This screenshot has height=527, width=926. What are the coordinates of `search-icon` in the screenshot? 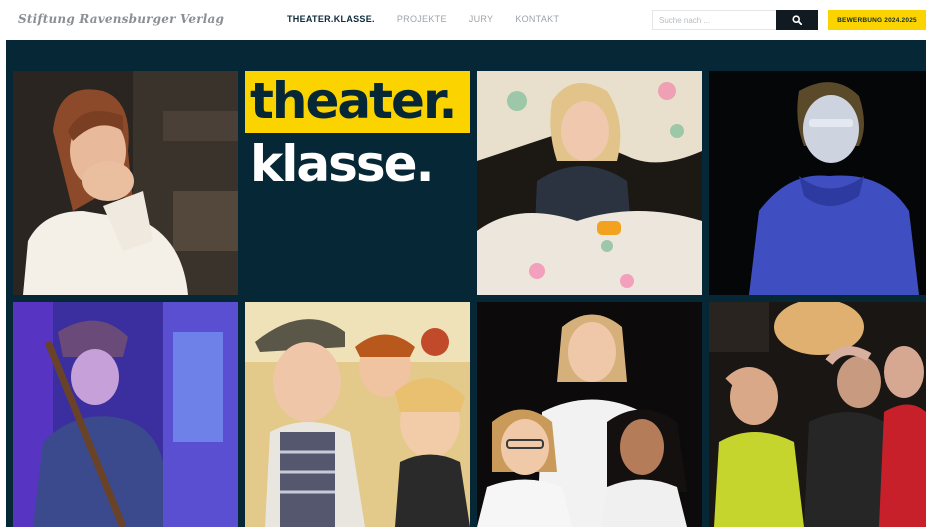 It's located at (797, 20).